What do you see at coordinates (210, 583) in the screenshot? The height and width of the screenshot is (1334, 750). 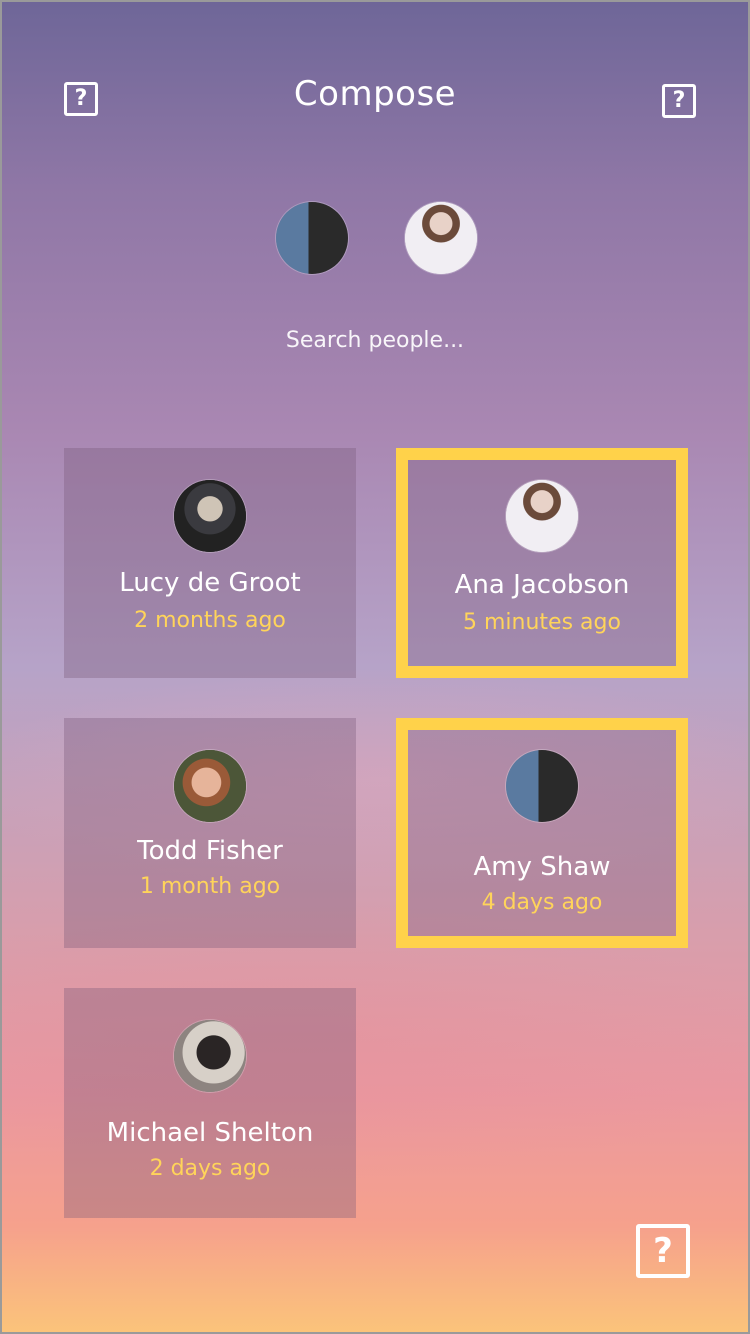 I see `person-name: Lucy de Groot` at bounding box center [210, 583].